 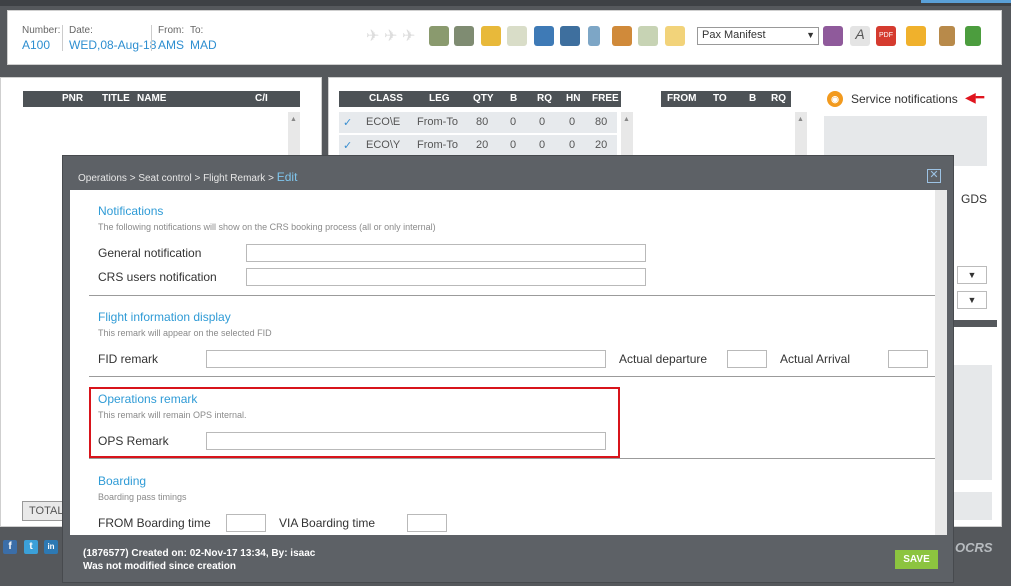 What do you see at coordinates (43, 511) in the screenshot?
I see `total-label: TOTAL` at bounding box center [43, 511].